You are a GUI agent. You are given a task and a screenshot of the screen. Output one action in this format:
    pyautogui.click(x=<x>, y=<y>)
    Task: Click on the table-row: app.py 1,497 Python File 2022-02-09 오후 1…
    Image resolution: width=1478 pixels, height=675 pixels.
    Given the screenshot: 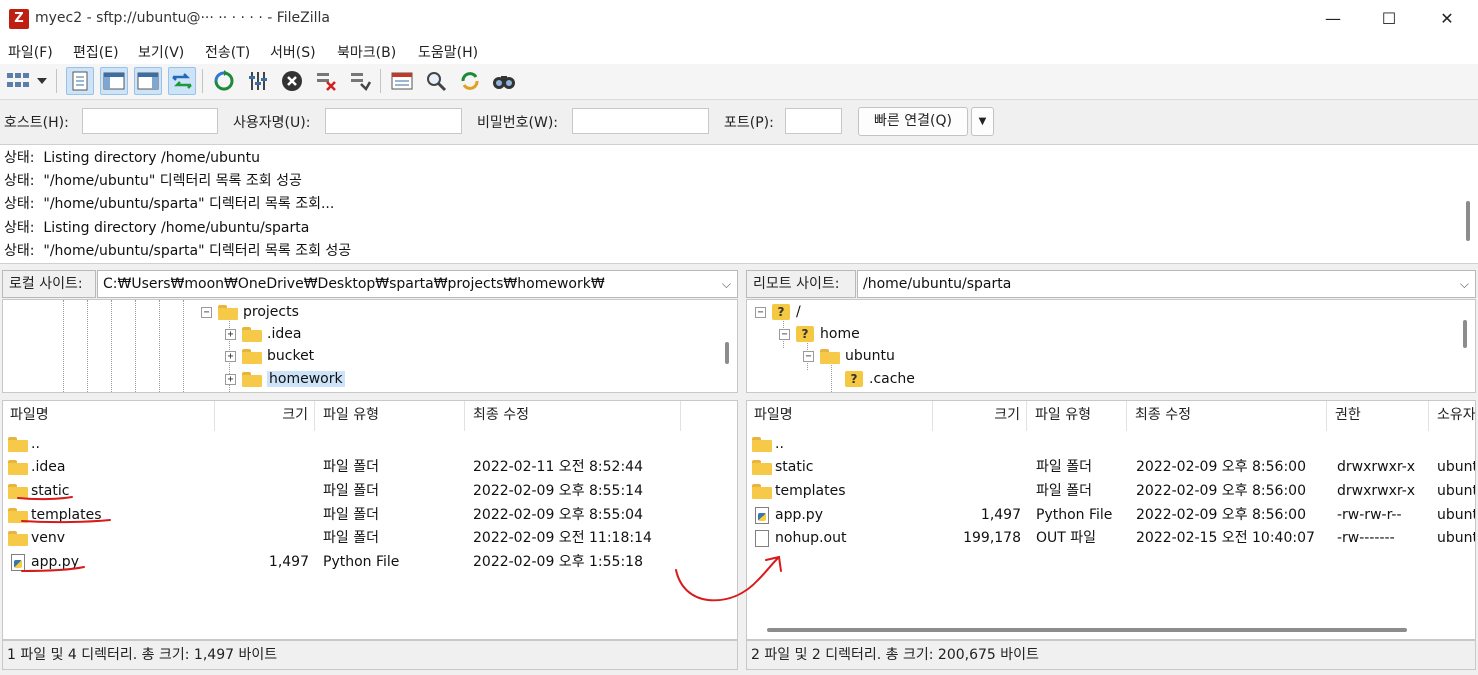 What is the action you would take?
    pyautogui.click(x=370, y=563)
    